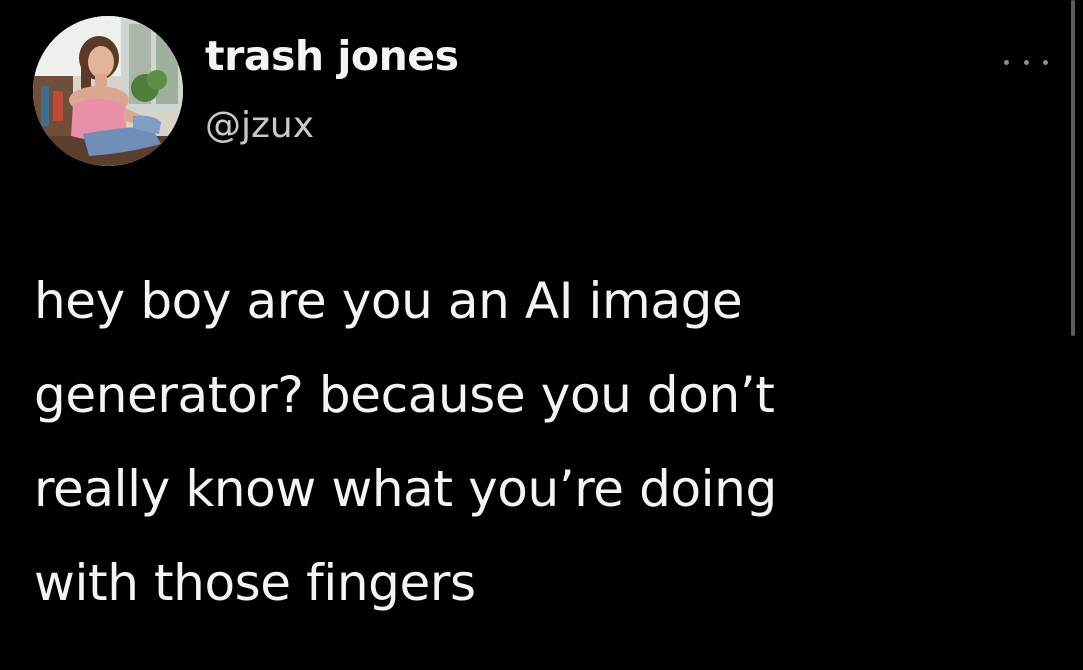 This screenshot has height=670, width=1083. Describe the element at coordinates (404, 395) in the screenshot. I see `tweet-text-line: generator? because you don’t` at that location.